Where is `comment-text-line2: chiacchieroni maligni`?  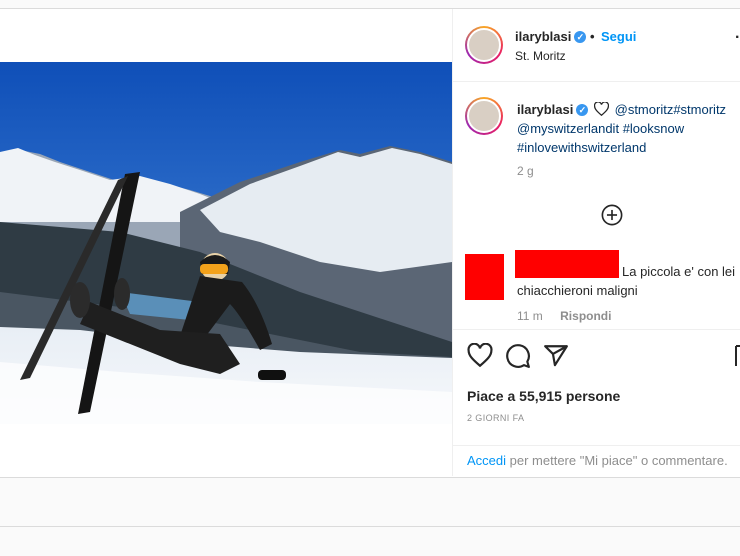
comment-text-line2: chiacchieroni maligni is located at coordinates (577, 290).